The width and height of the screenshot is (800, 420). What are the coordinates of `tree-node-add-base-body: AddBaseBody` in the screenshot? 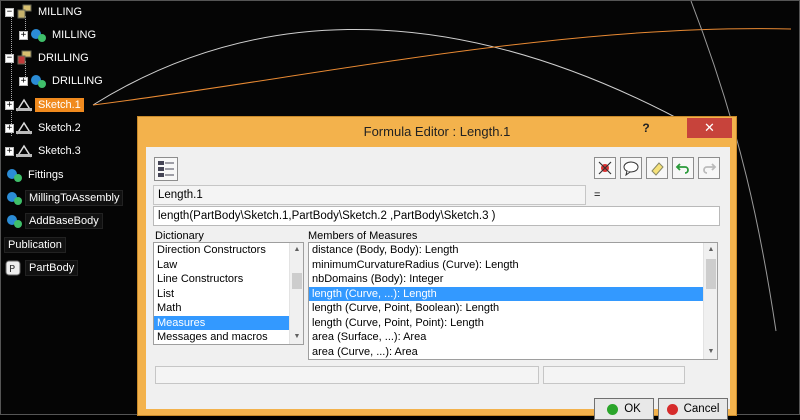 It's located at (54, 221).